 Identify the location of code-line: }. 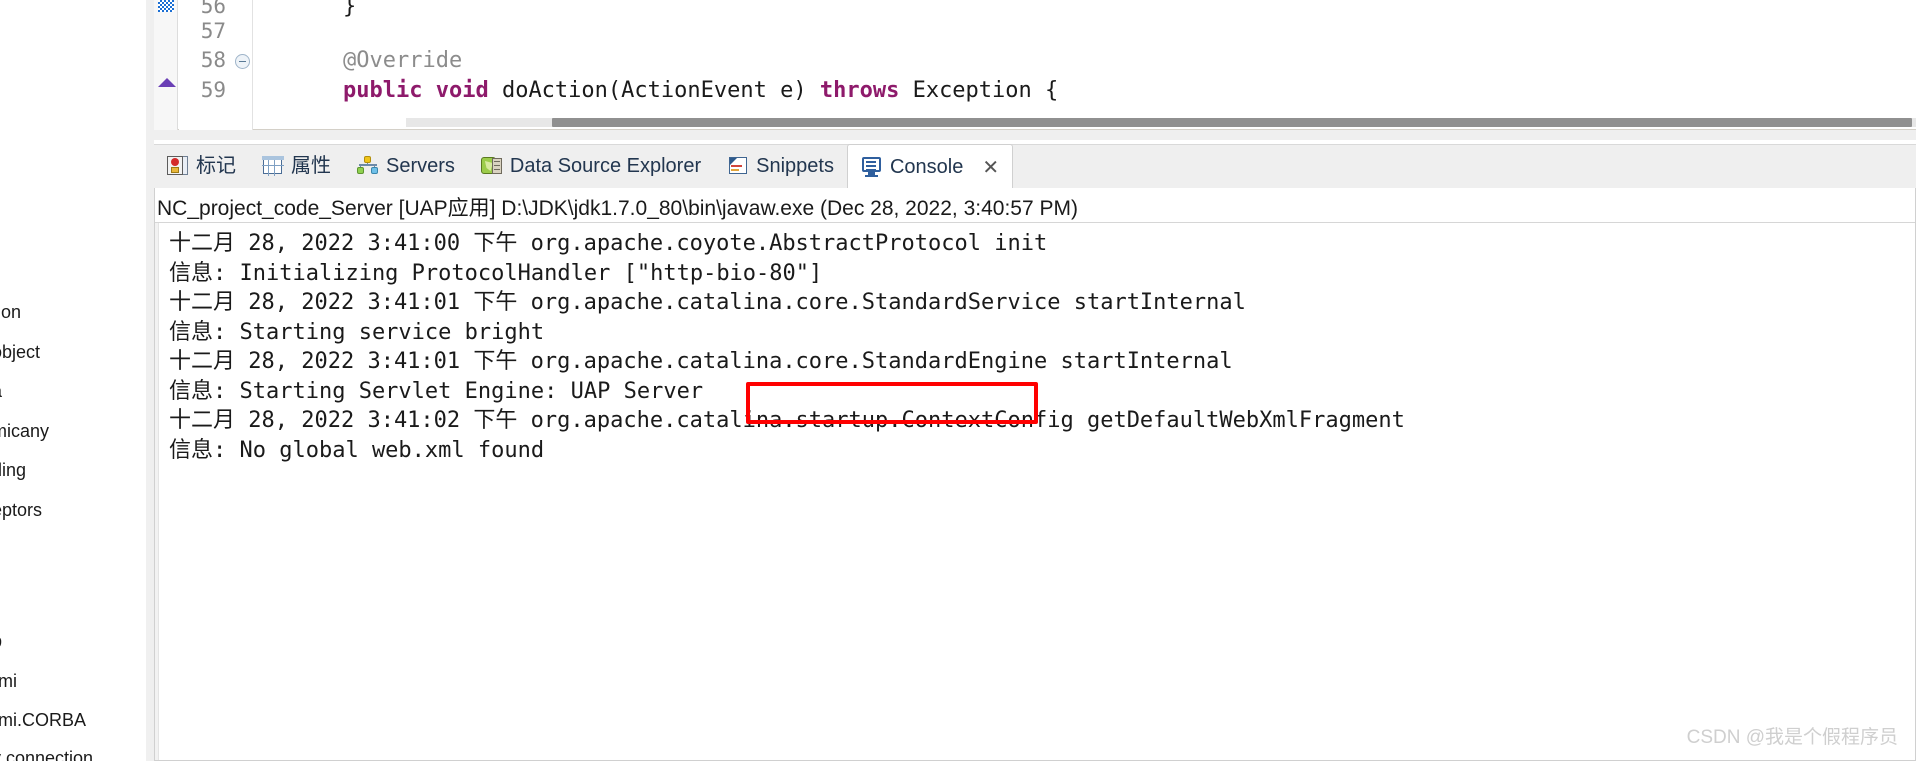
(323, 9).